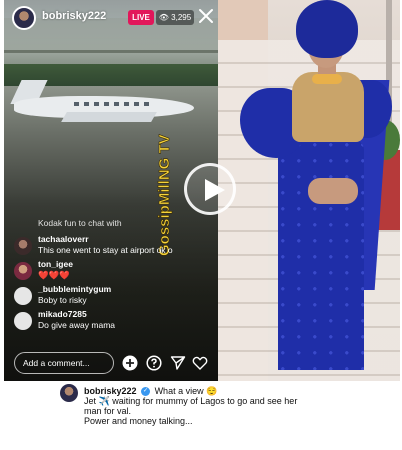 The height and width of the screenshot is (450, 402). I want to click on viewer-count-badge: 👁 3,295, so click(175, 17).